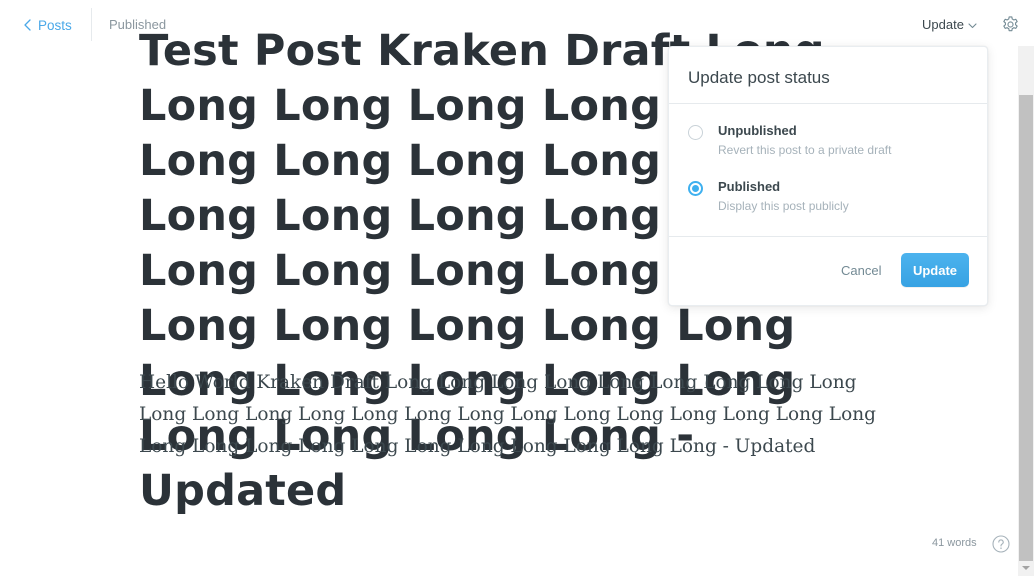  I want to click on scrollbar-thumb, so click(1026, 328).